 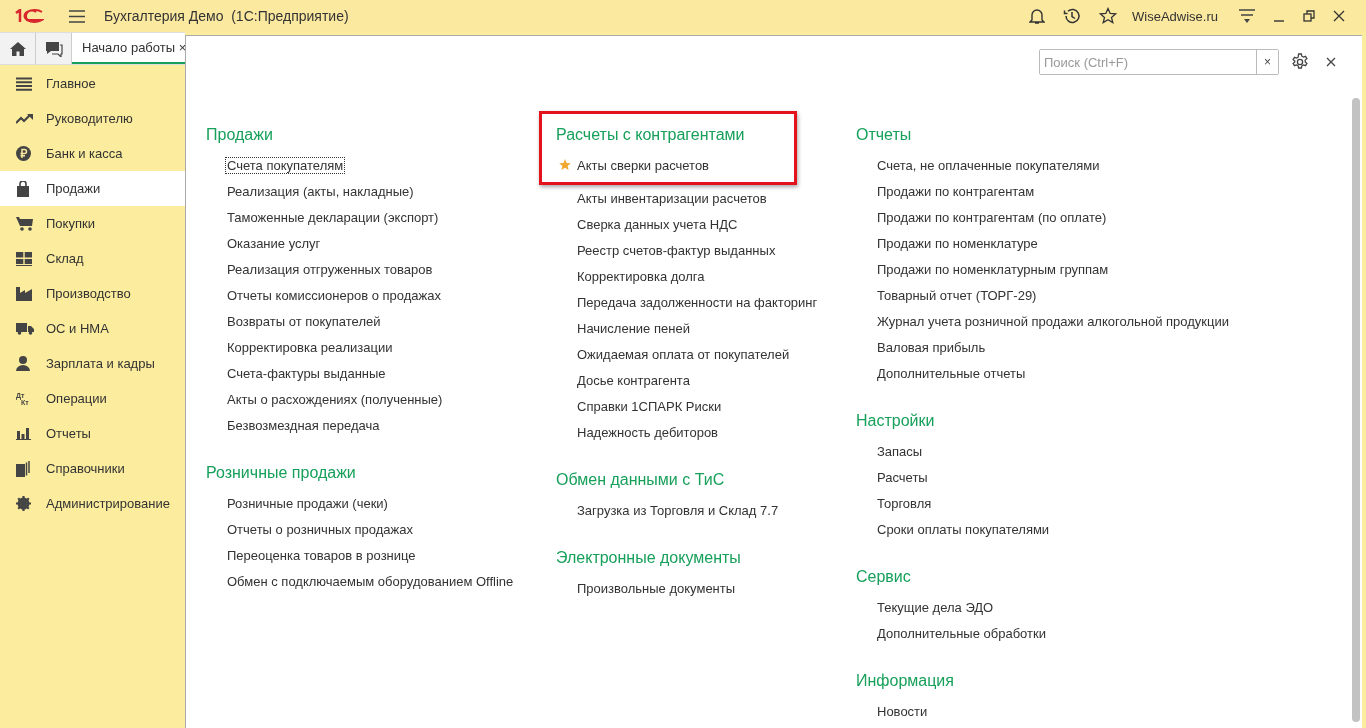 What do you see at coordinates (17, 48) in the screenshot?
I see `home-icon` at bounding box center [17, 48].